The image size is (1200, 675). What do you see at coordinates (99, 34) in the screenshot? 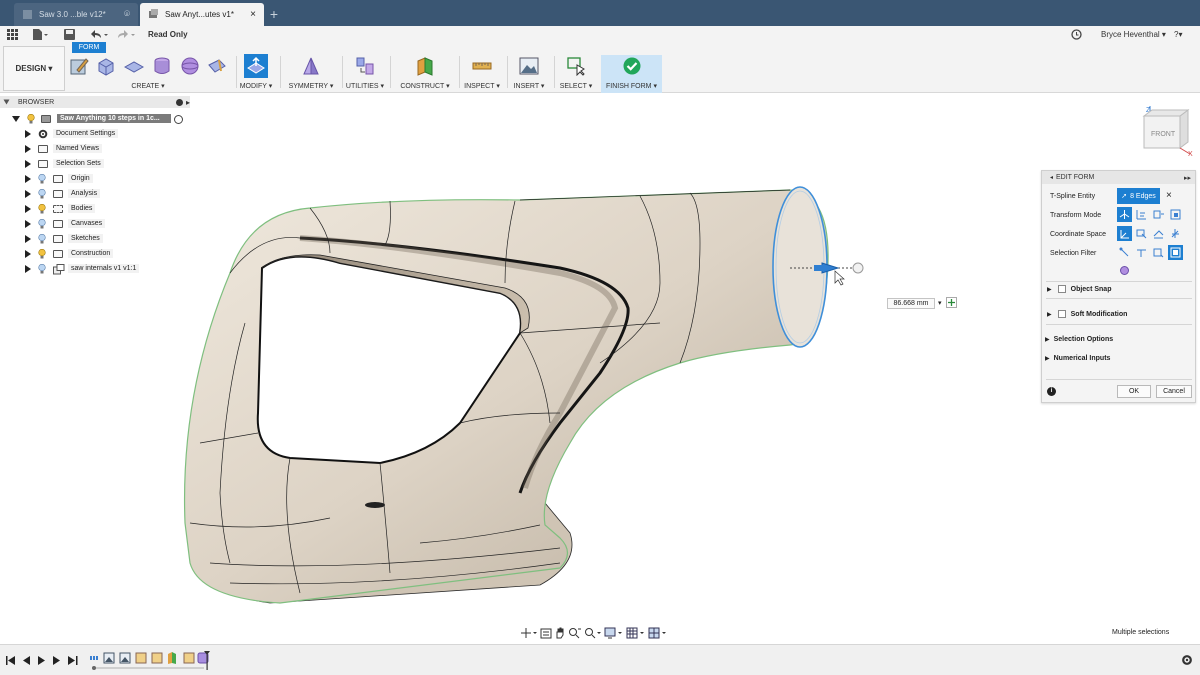
I see `undo-icon` at bounding box center [99, 34].